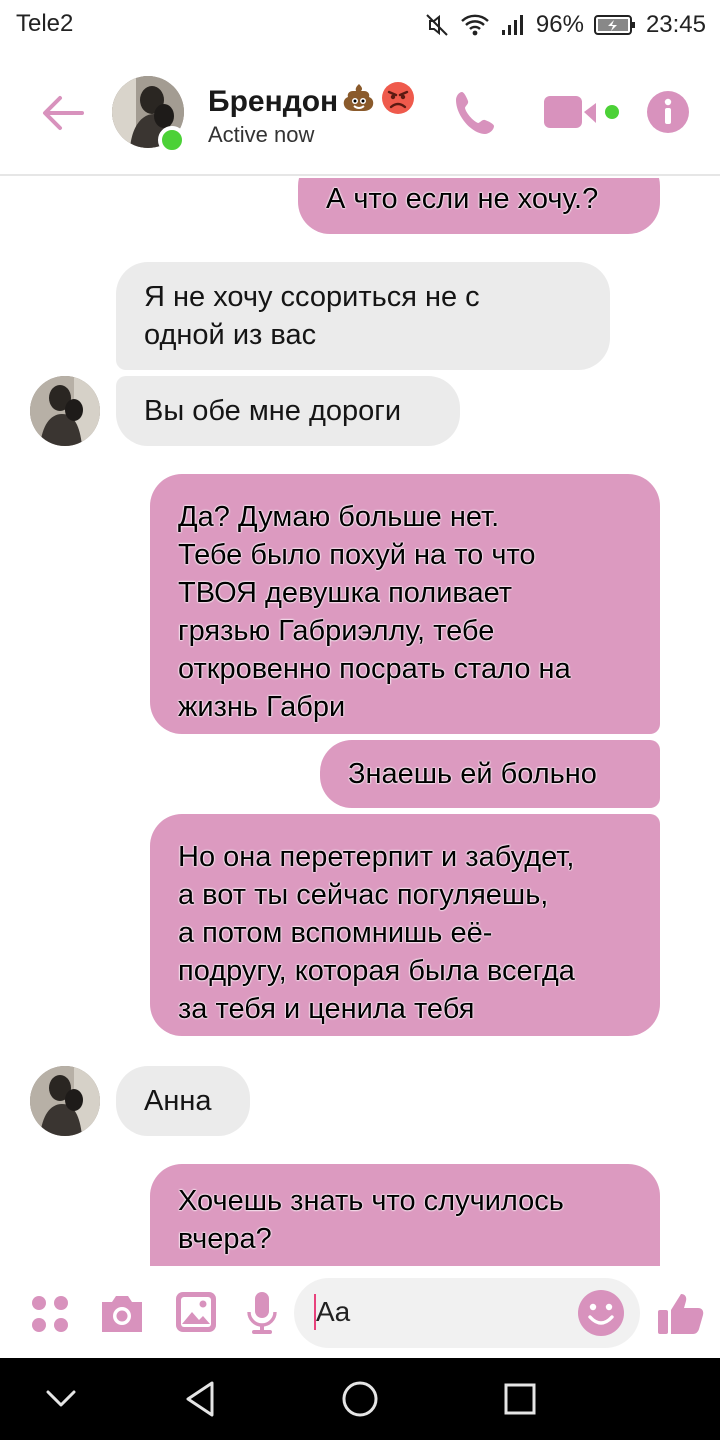 The image size is (720, 1440). What do you see at coordinates (476, 113) in the screenshot?
I see `phone-icon` at bounding box center [476, 113].